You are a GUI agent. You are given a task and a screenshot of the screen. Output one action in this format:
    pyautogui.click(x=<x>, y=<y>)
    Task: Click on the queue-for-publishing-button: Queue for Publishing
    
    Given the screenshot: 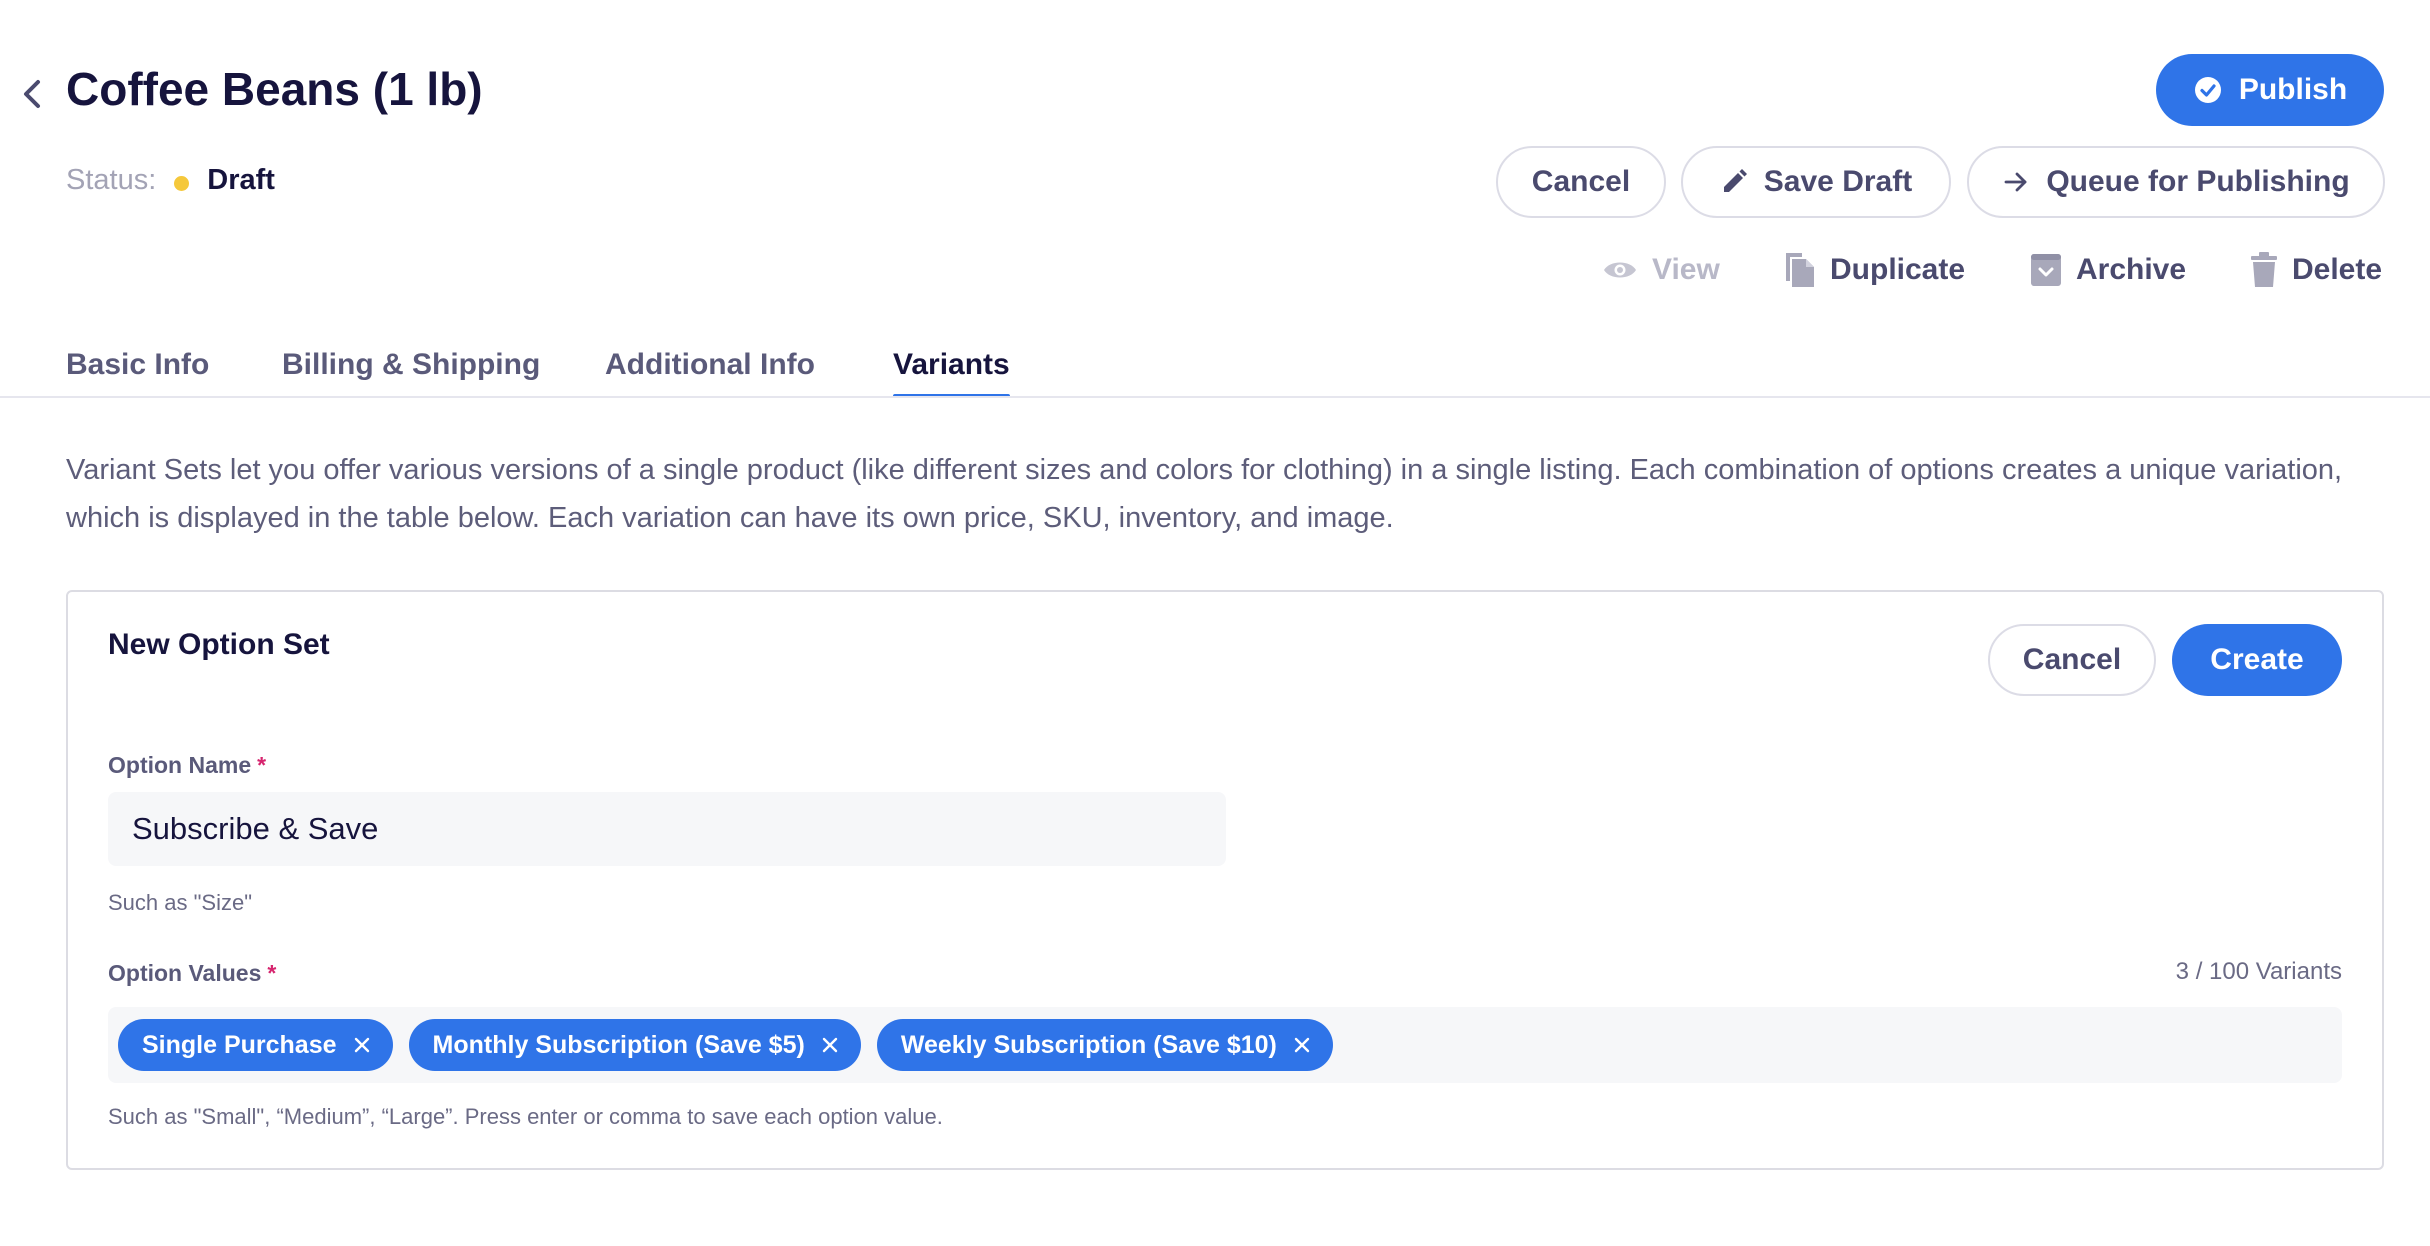 What is the action you would take?
    pyautogui.click(x=2176, y=182)
    